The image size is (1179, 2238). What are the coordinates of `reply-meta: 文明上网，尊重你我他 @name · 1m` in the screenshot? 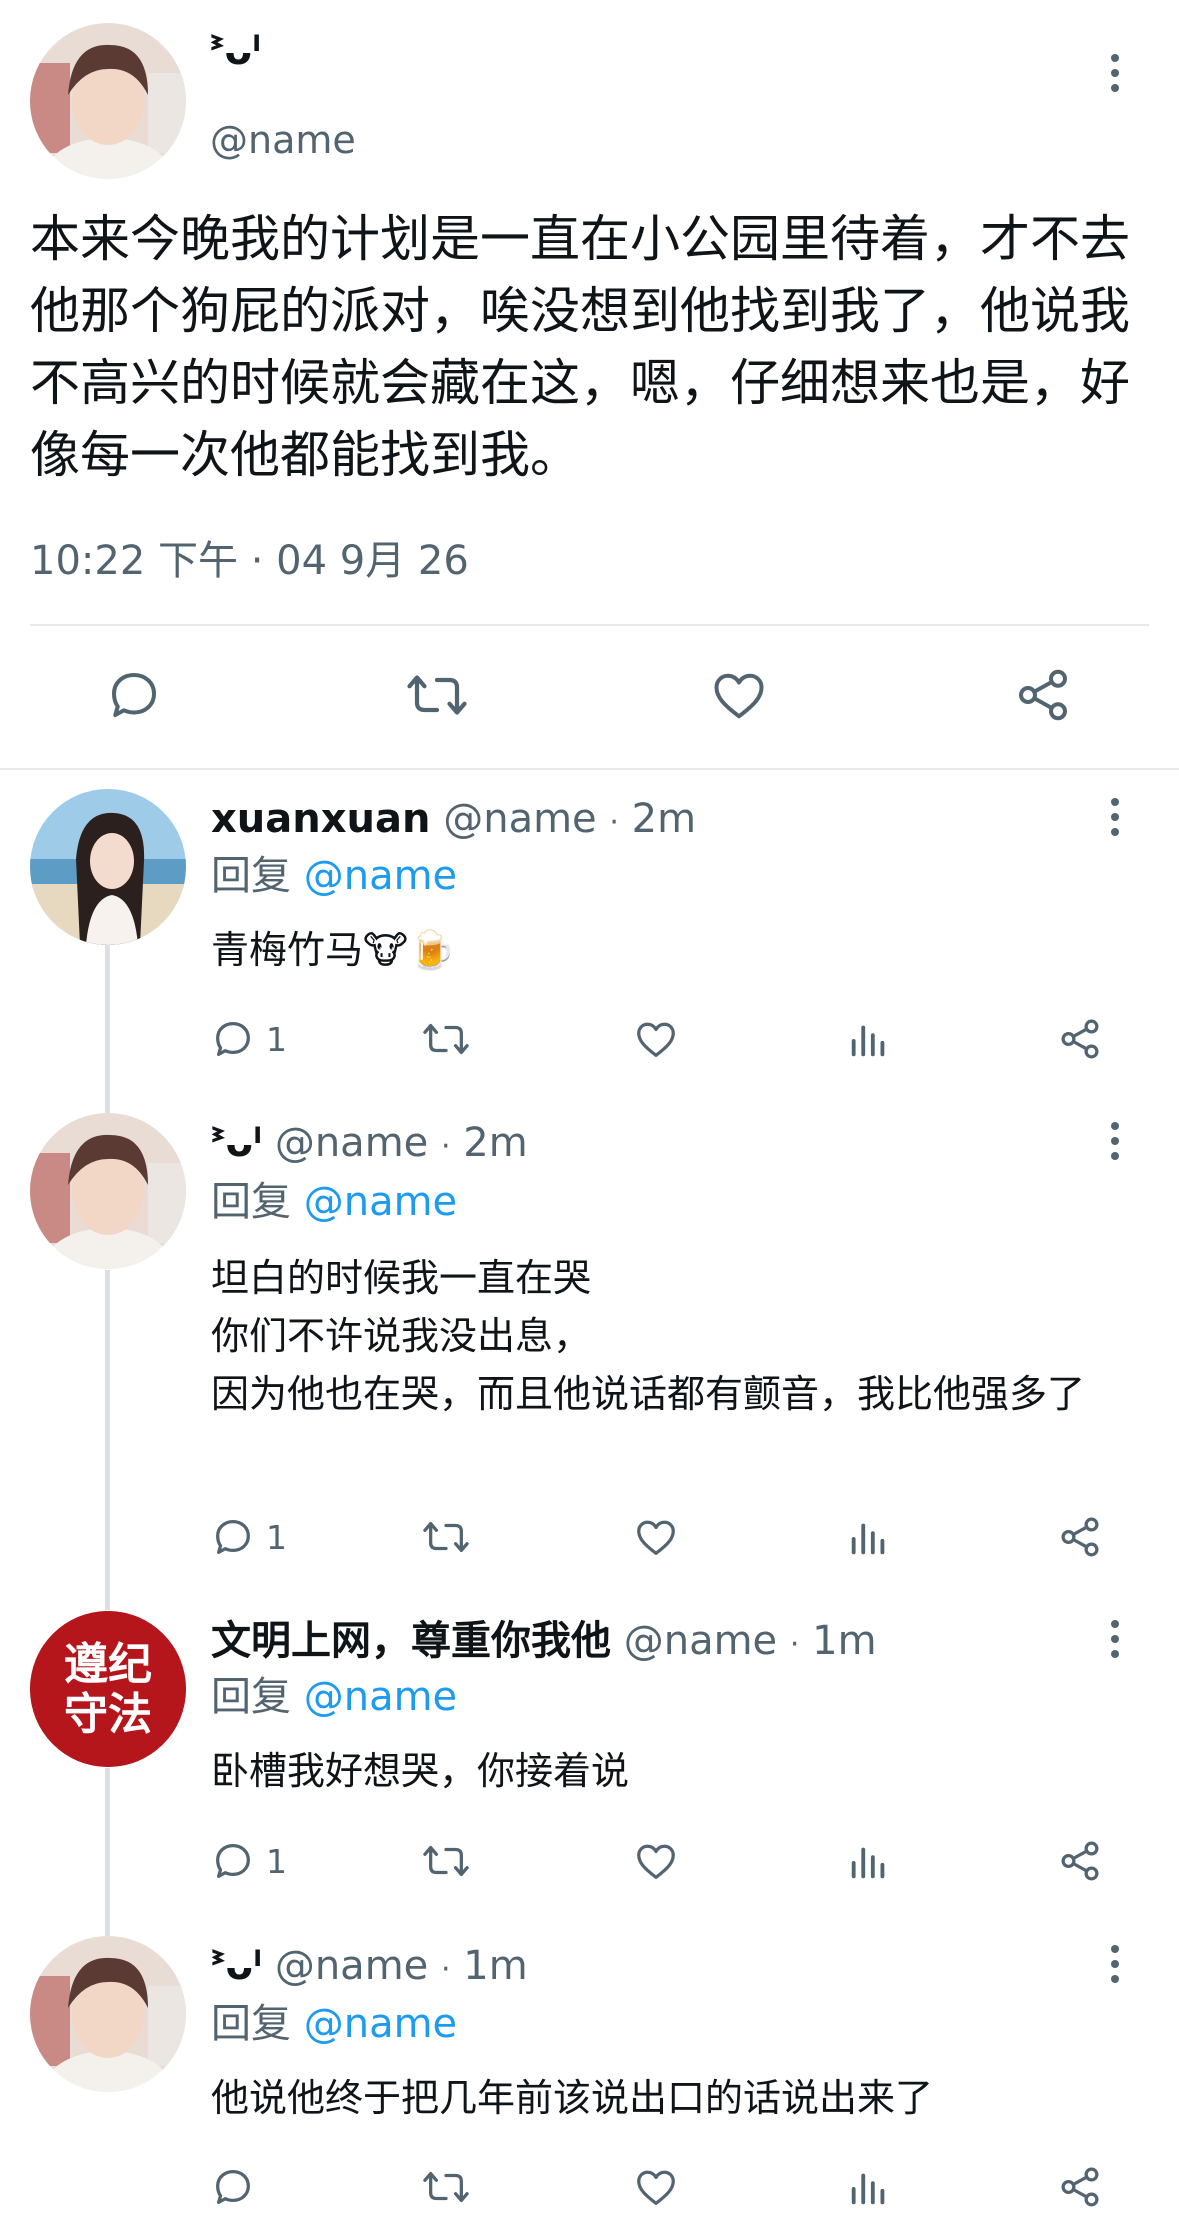 It's located at (544, 1643).